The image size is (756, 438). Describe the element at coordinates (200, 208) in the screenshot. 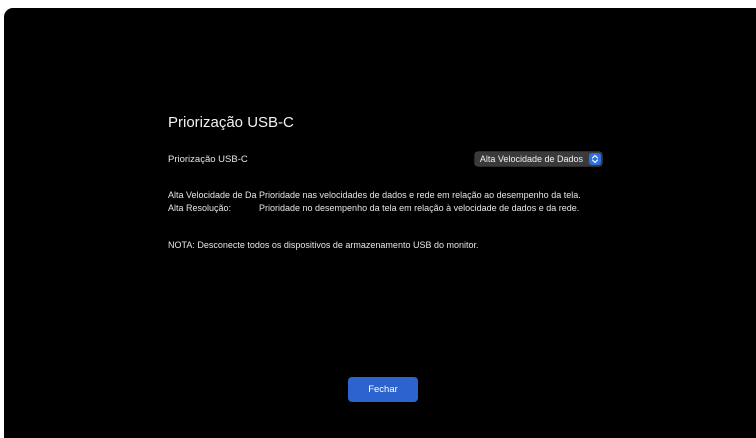

I see `description-key: Alta Resolução:` at that location.